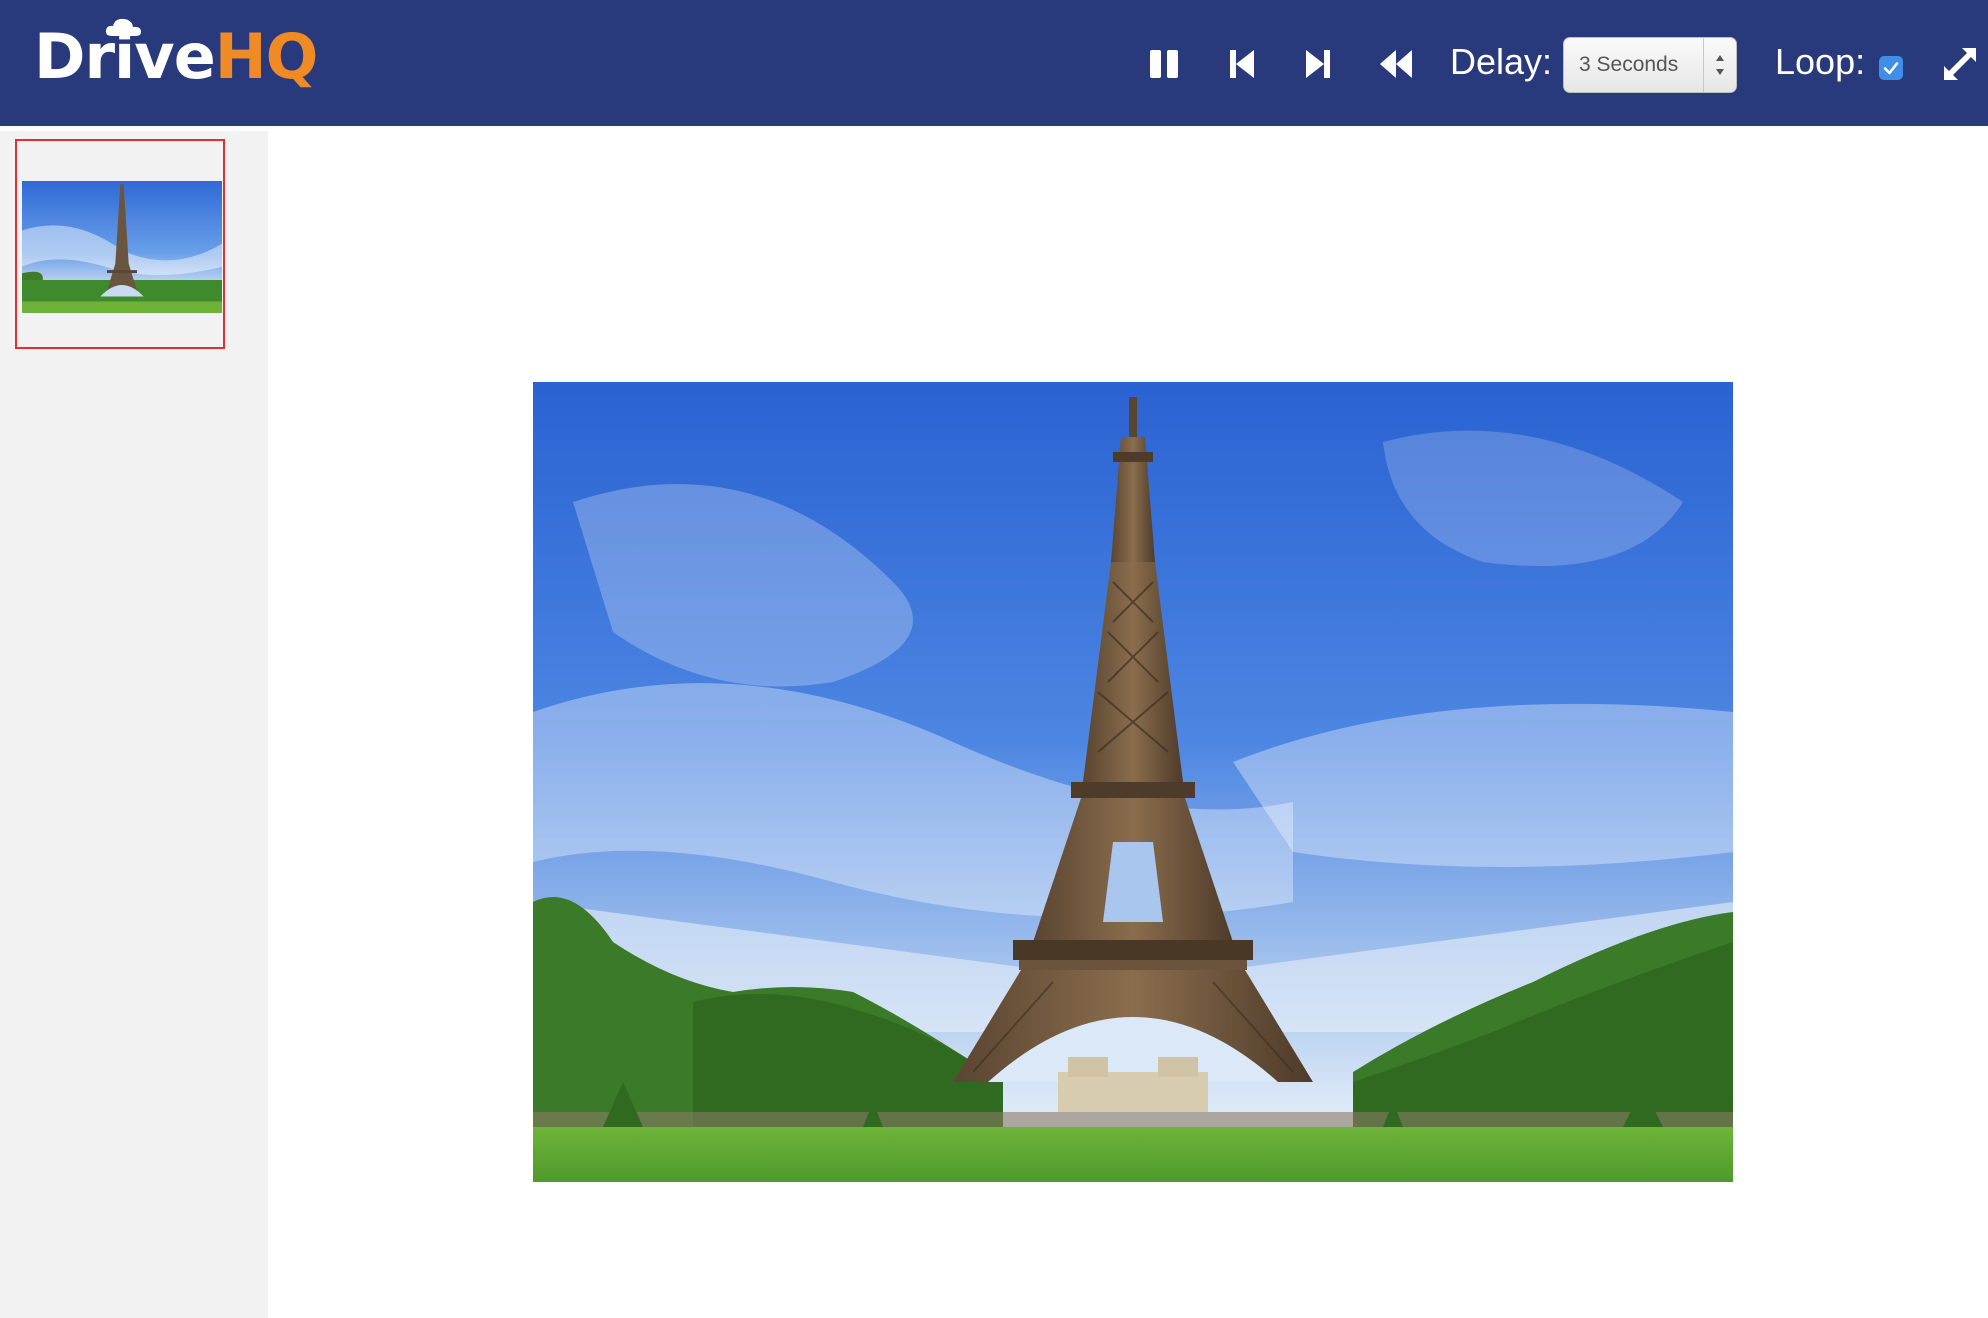  I want to click on skip-next-icon, so click(1318, 64).